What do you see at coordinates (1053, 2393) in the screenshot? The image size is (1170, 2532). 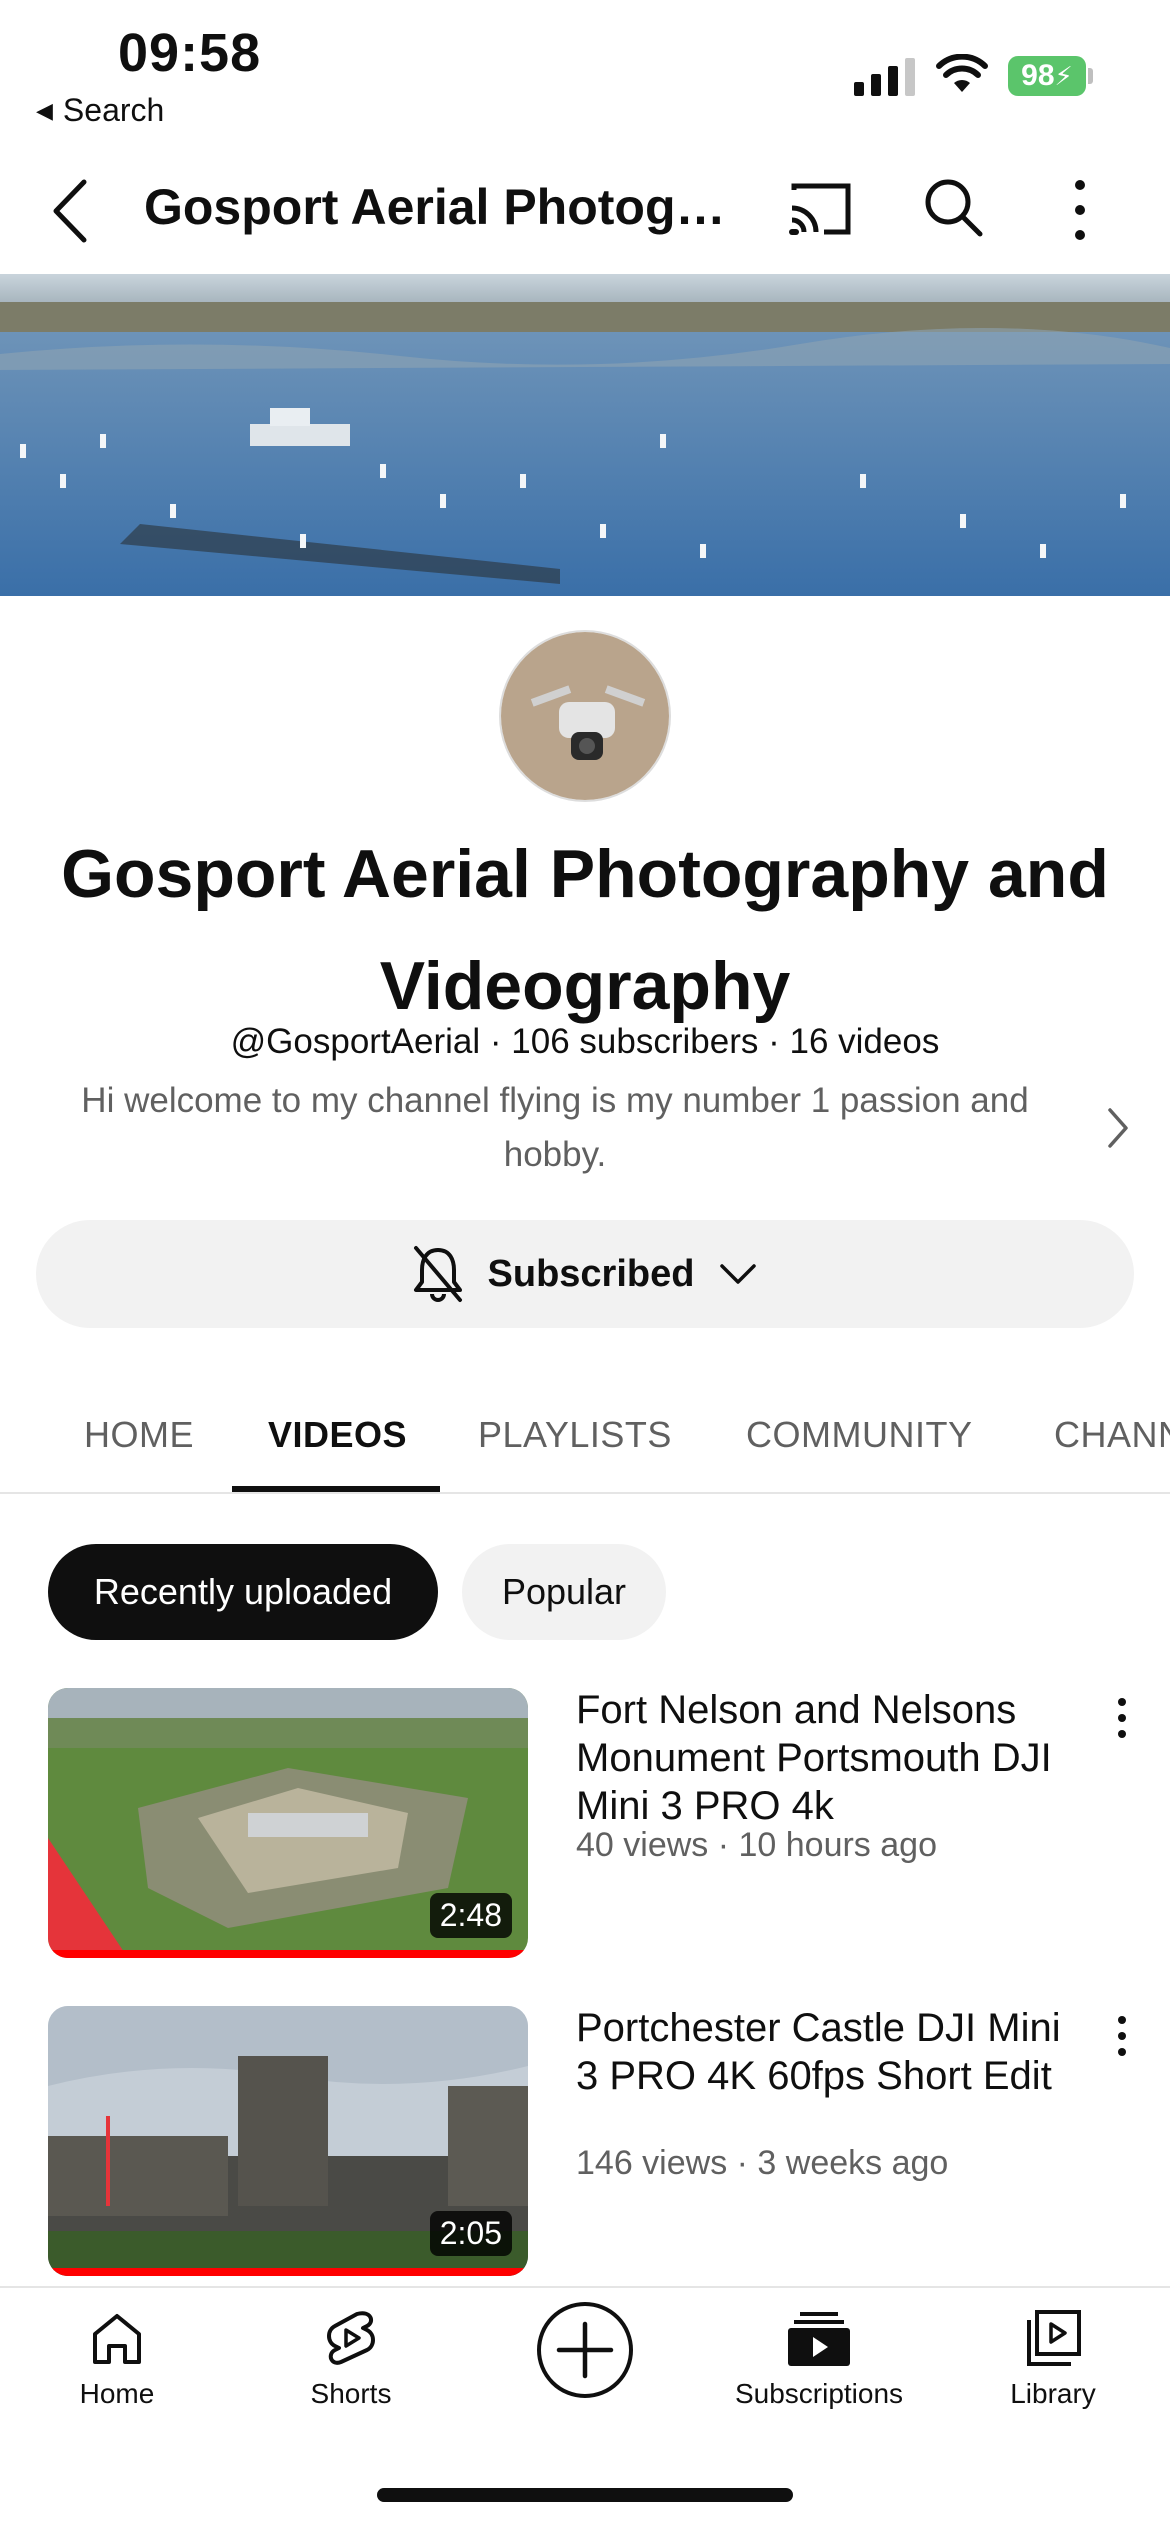 I see `nav-library-label: Library` at bounding box center [1053, 2393].